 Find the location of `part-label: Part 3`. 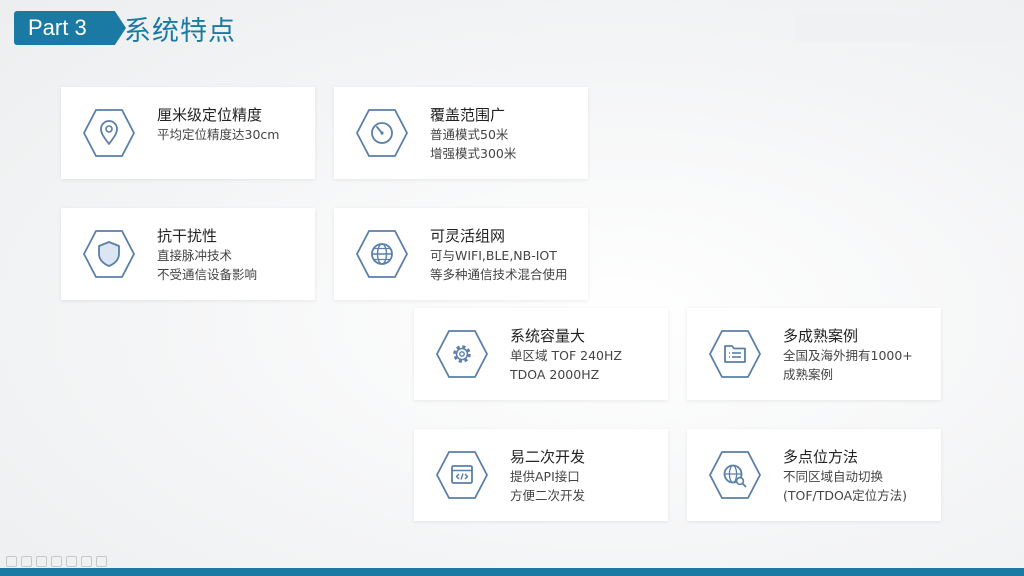

part-label: Part 3 is located at coordinates (57, 27).